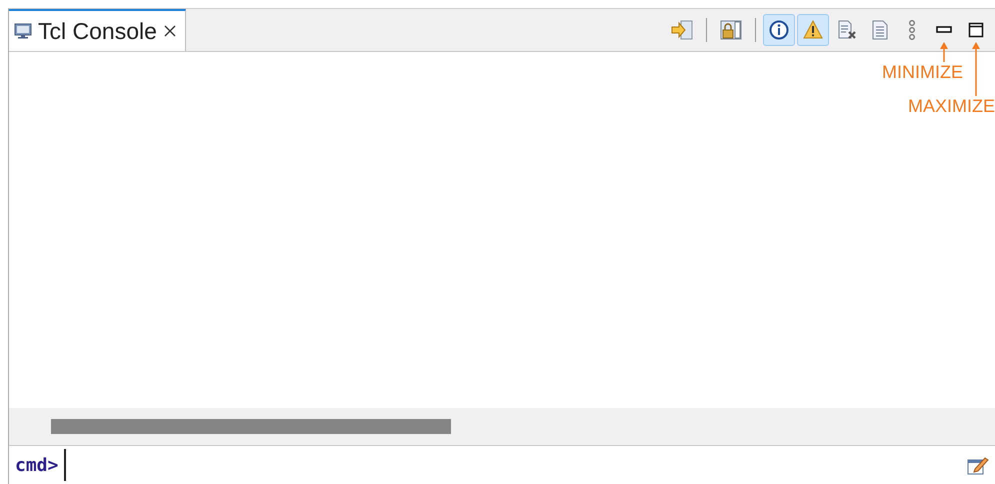 Image resolution: width=995 pixels, height=484 pixels. I want to click on console-tab: Tcl Console, so click(97, 30).